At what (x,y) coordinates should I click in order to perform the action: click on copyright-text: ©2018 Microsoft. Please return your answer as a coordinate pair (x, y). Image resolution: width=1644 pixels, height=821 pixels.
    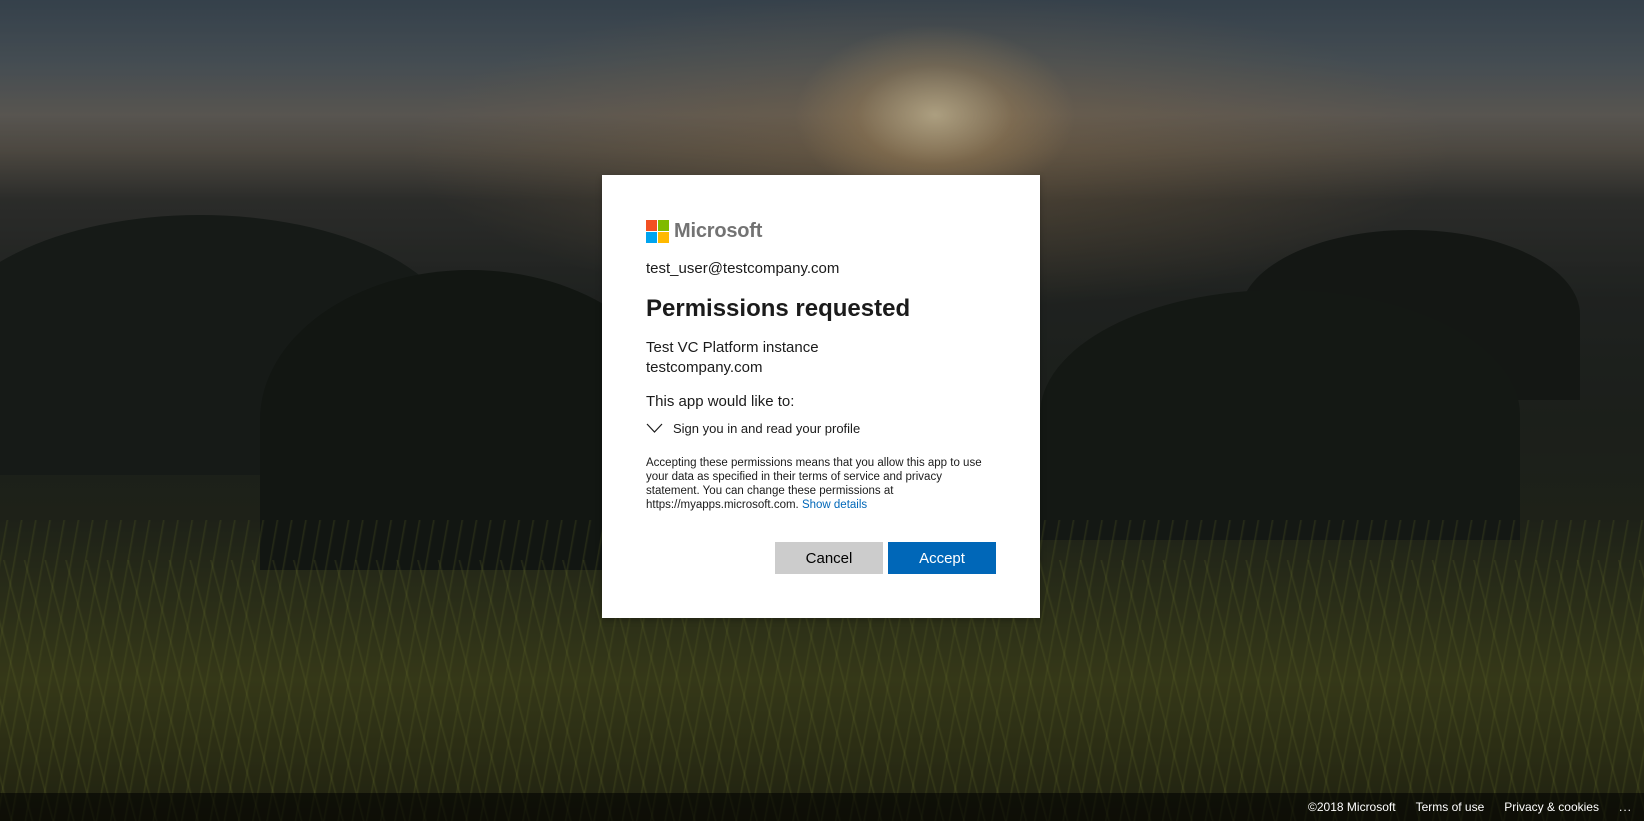
    Looking at the image, I should click on (1352, 807).